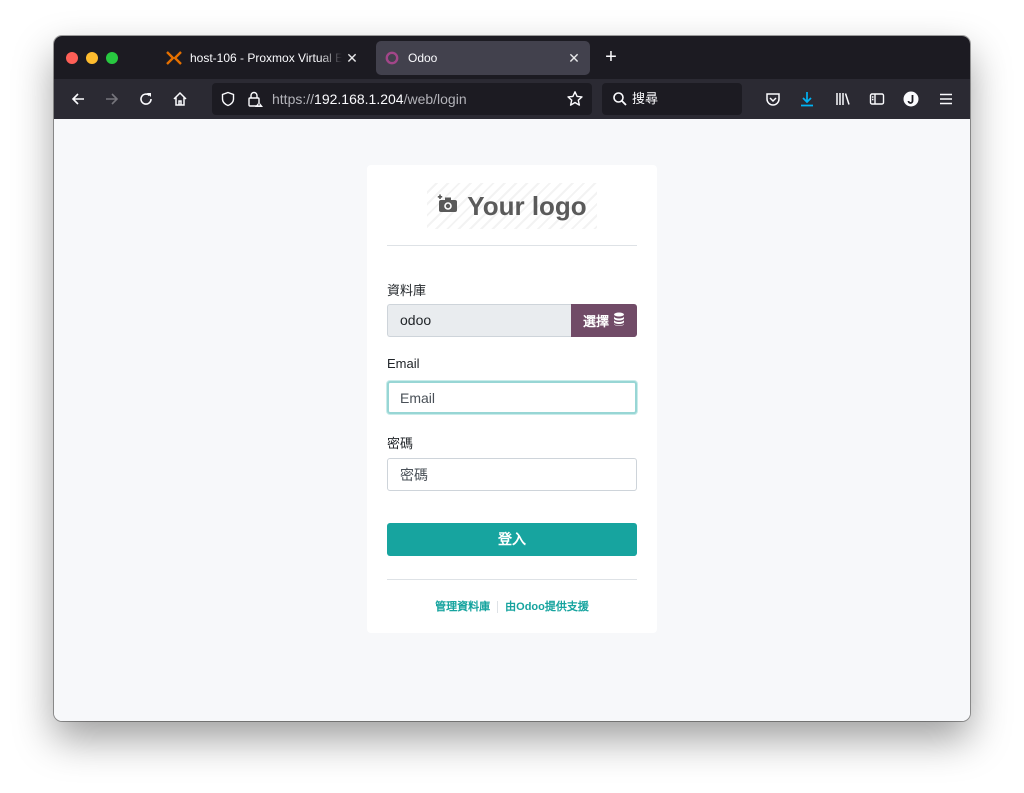 The image size is (1024, 793). I want to click on select-database-label: 選擇, so click(595, 321).